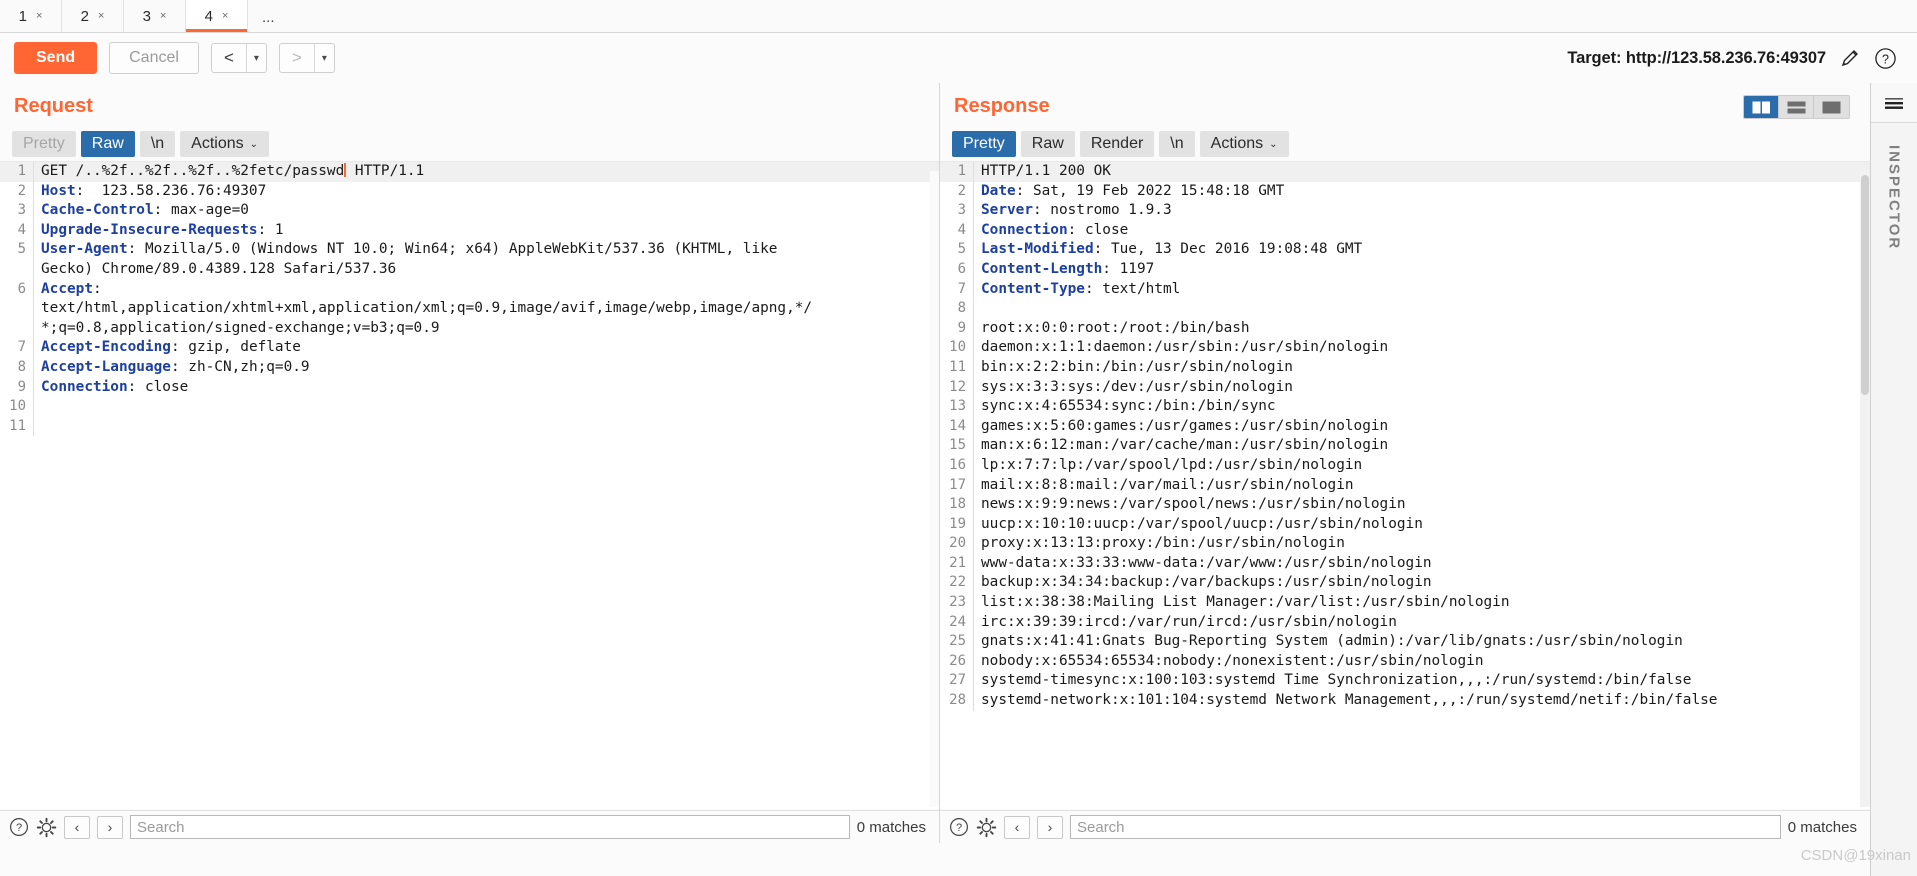 The height and width of the screenshot is (876, 1917). I want to click on line-number: 3, so click(17, 211).